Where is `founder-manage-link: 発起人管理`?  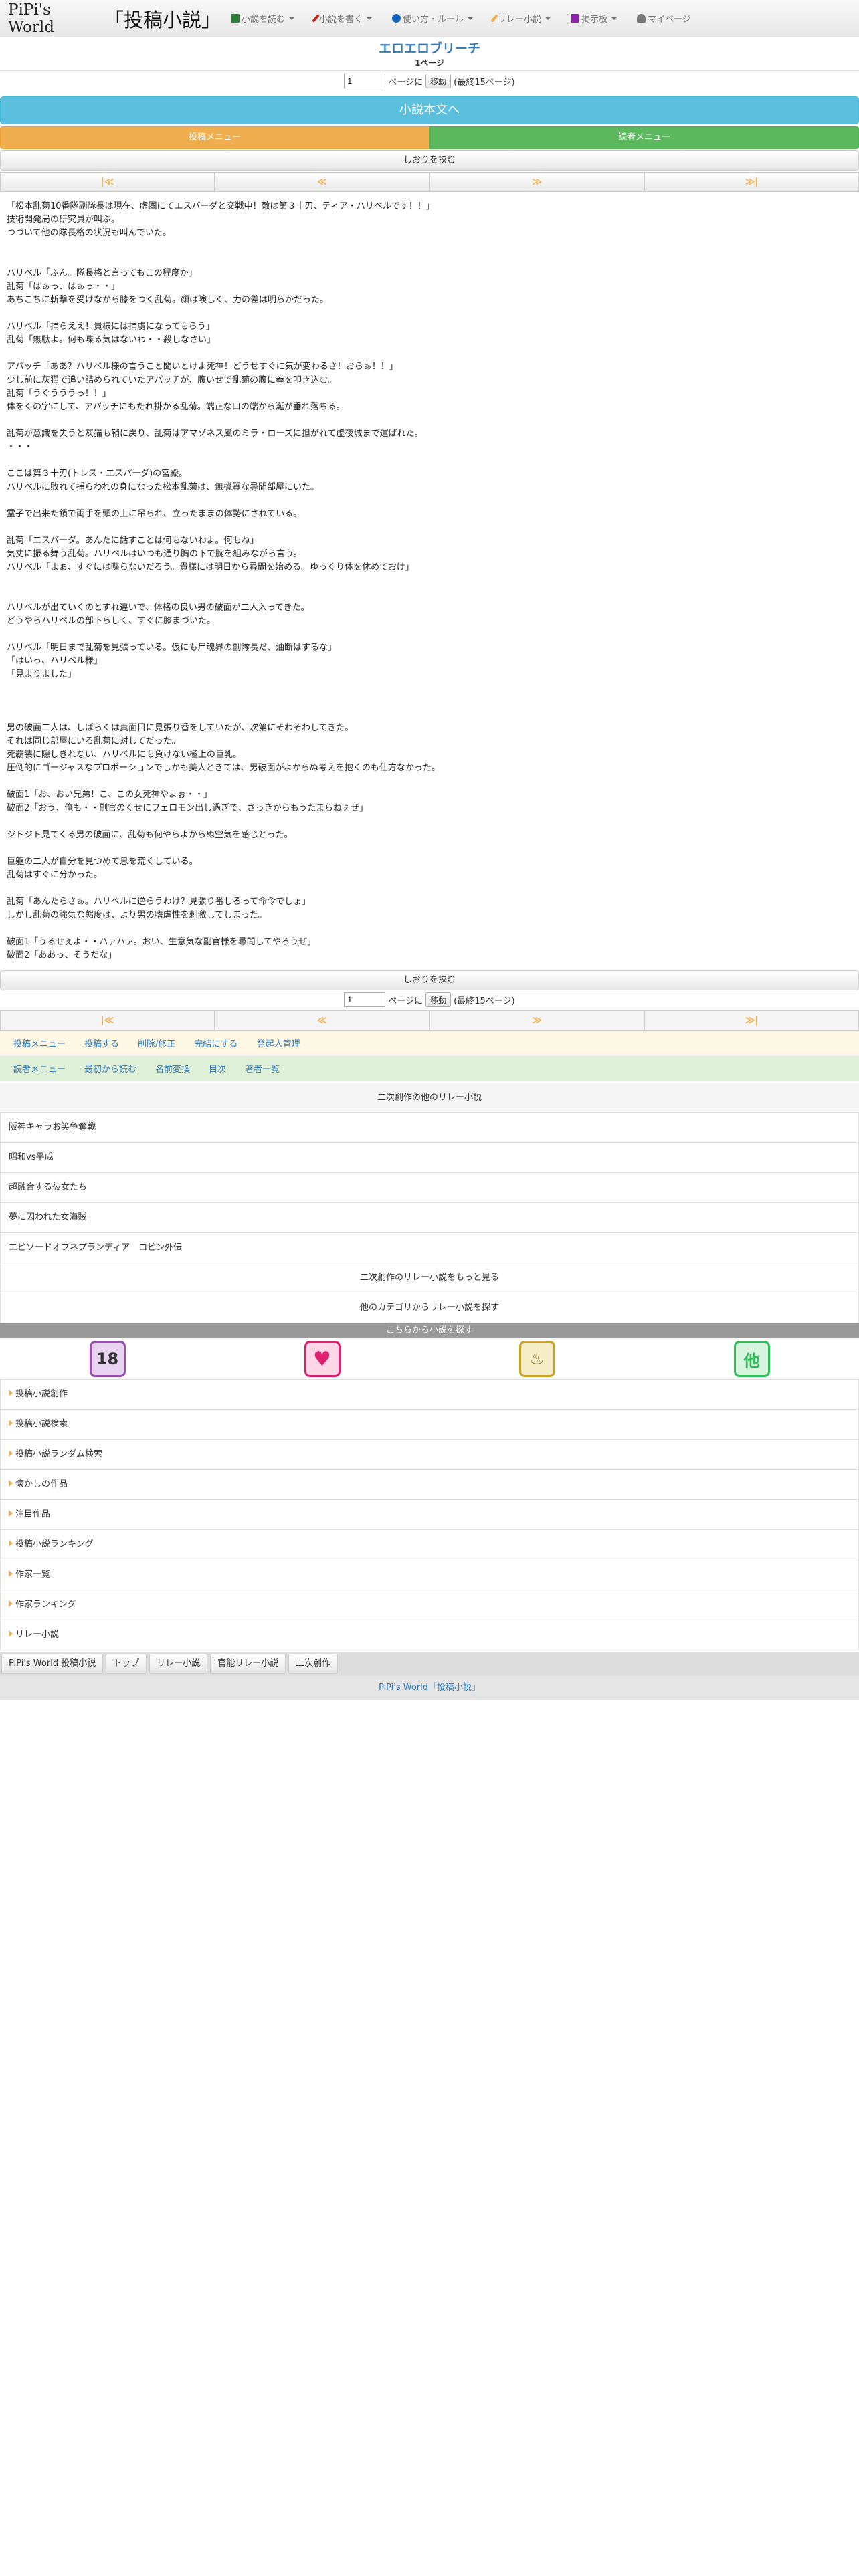
founder-manage-link: 発起人管理 is located at coordinates (279, 1043).